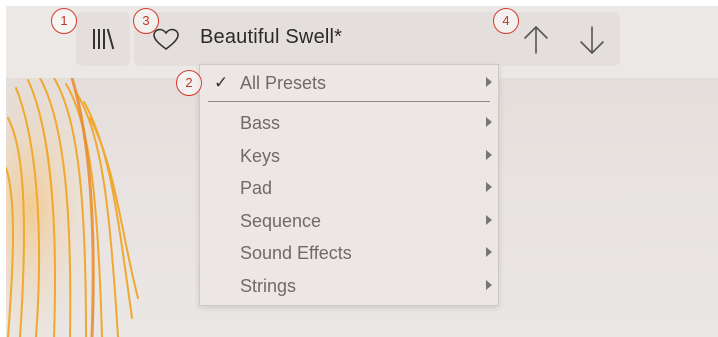 This screenshot has width=718, height=337. Describe the element at coordinates (64, 21) in the screenshot. I see `callout-1: 1` at that location.